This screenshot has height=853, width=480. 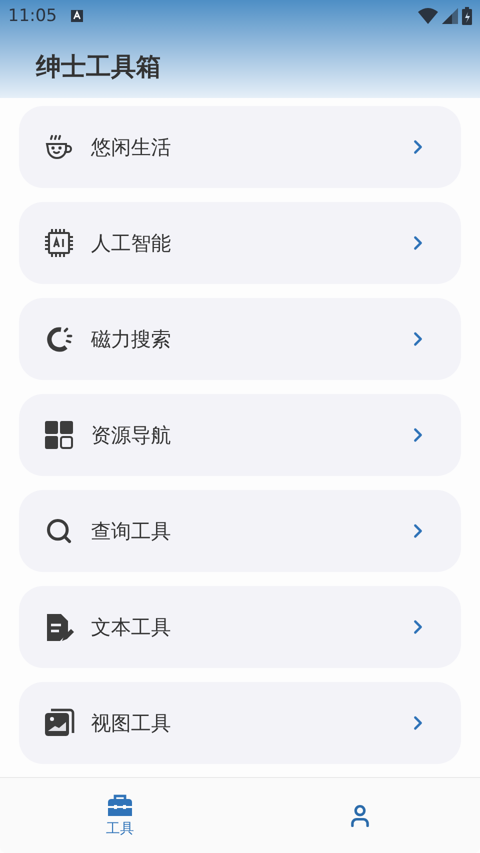 What do you see at coordinates (240, 531) in the screenshot?
I see `menu-card: 查询工具` at bounding box center [240, 531].